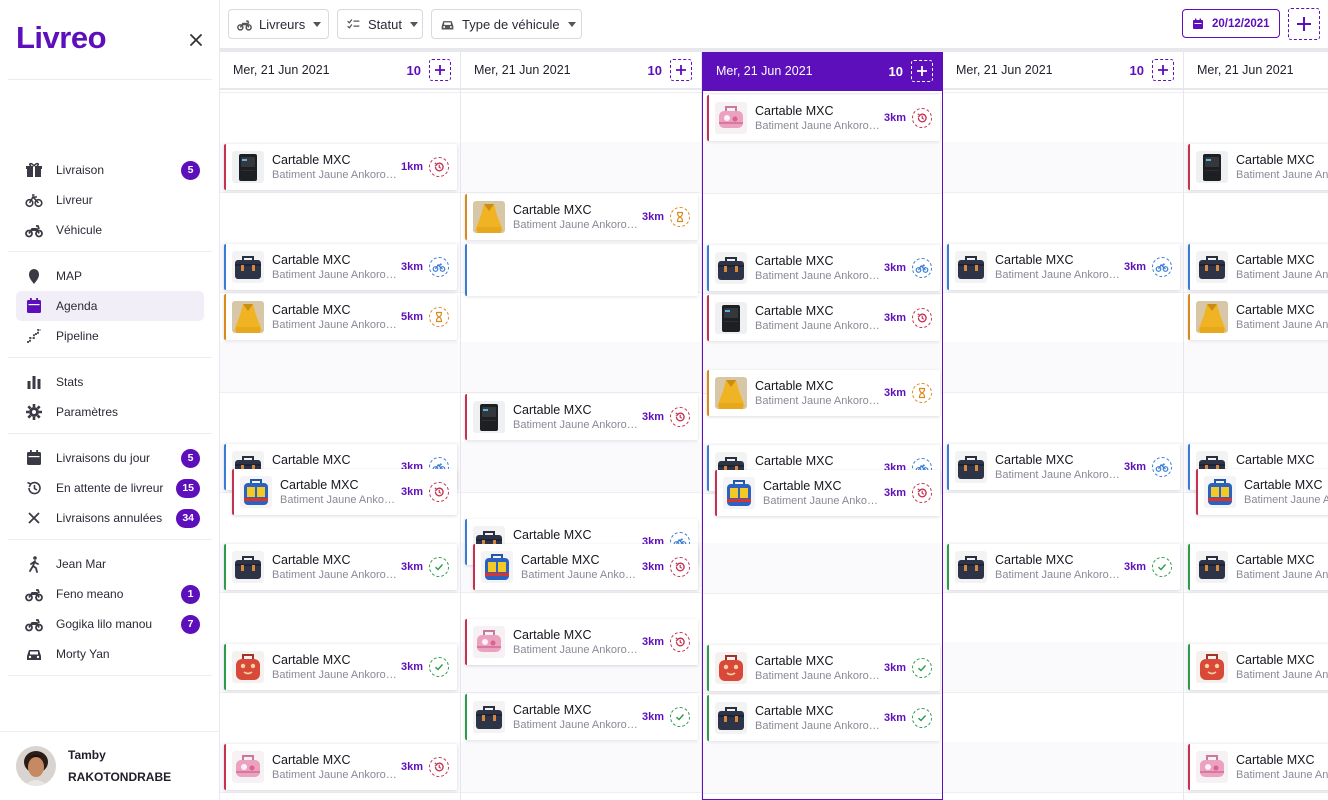 The image size is (1328, 800). I want to click on sidebar-item-v-hicule: Véhicule, so click(110, 230).